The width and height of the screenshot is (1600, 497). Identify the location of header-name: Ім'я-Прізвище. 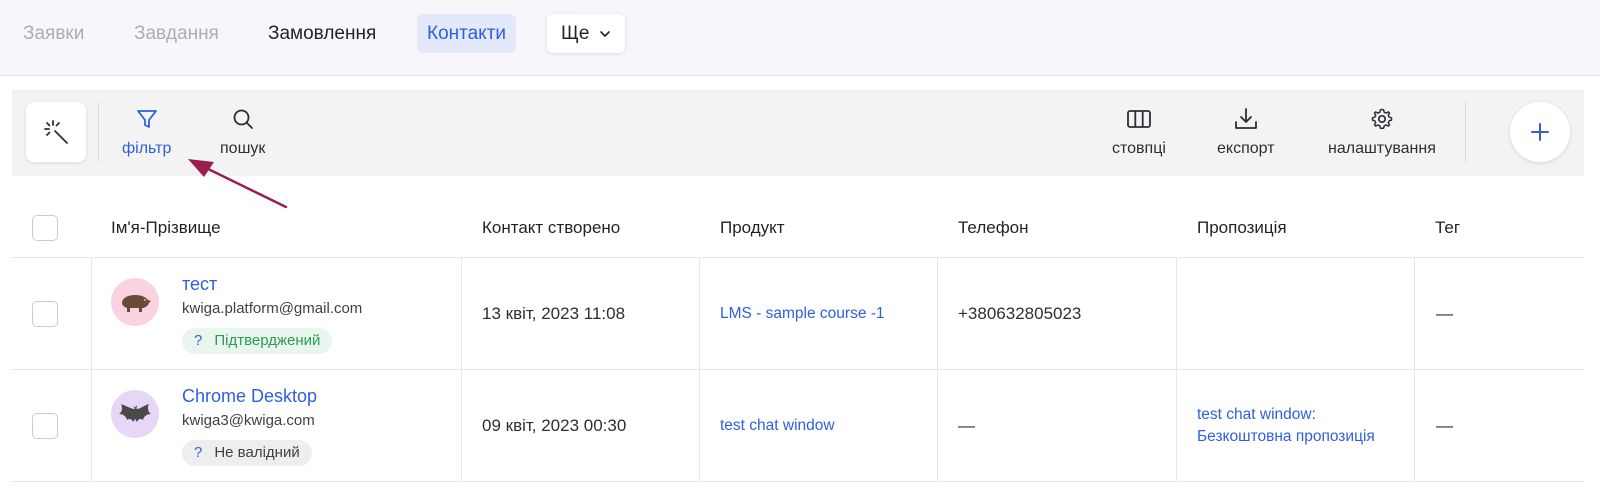
(166, 228).